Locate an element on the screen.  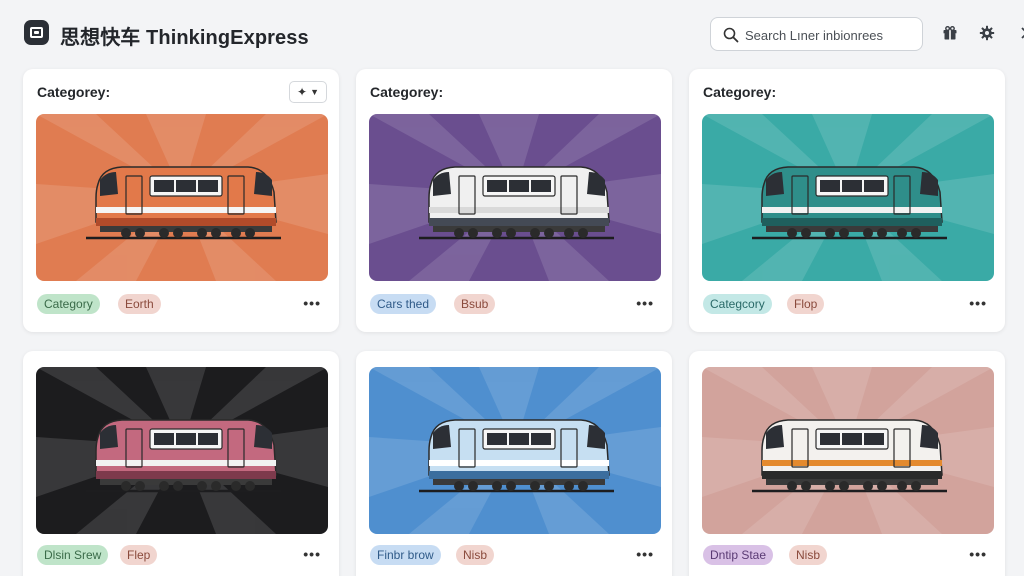
tag-chip: Flop is located at coordinates (806, 304).